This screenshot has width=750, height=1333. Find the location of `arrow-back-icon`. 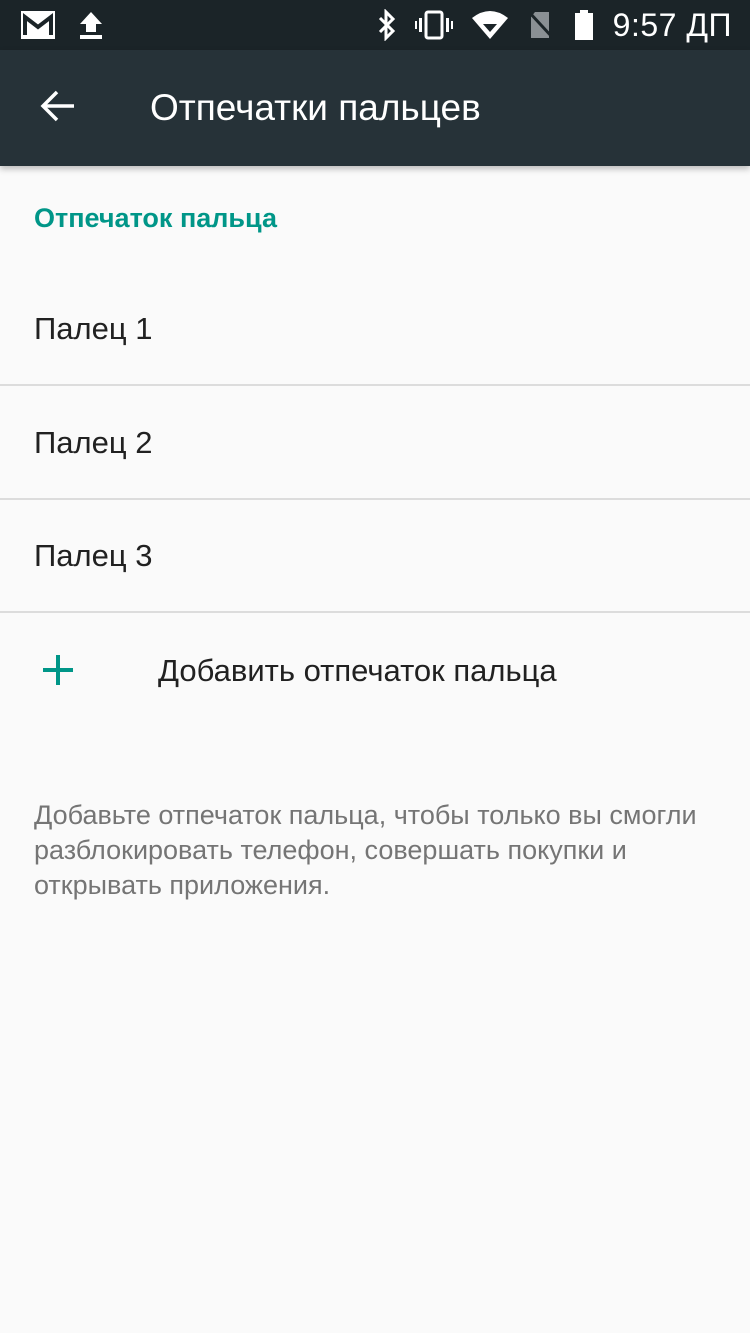

arrow-back-icon is located at coordinates (58, 108).